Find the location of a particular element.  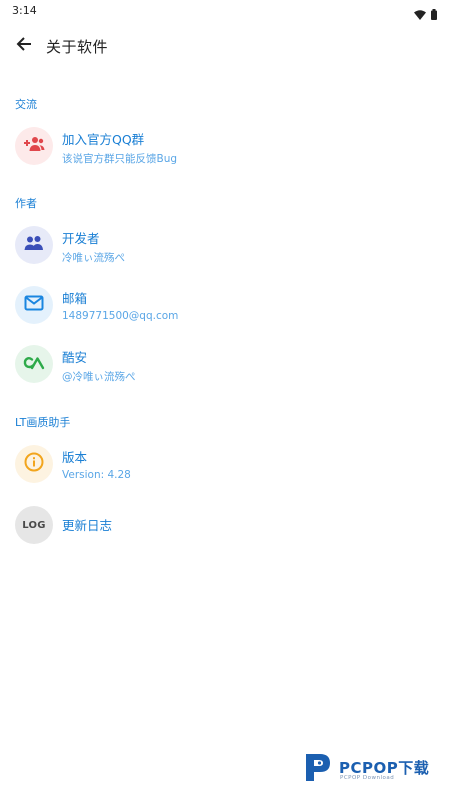

page-title: 关于软件 is located at coordinates (77, 47).